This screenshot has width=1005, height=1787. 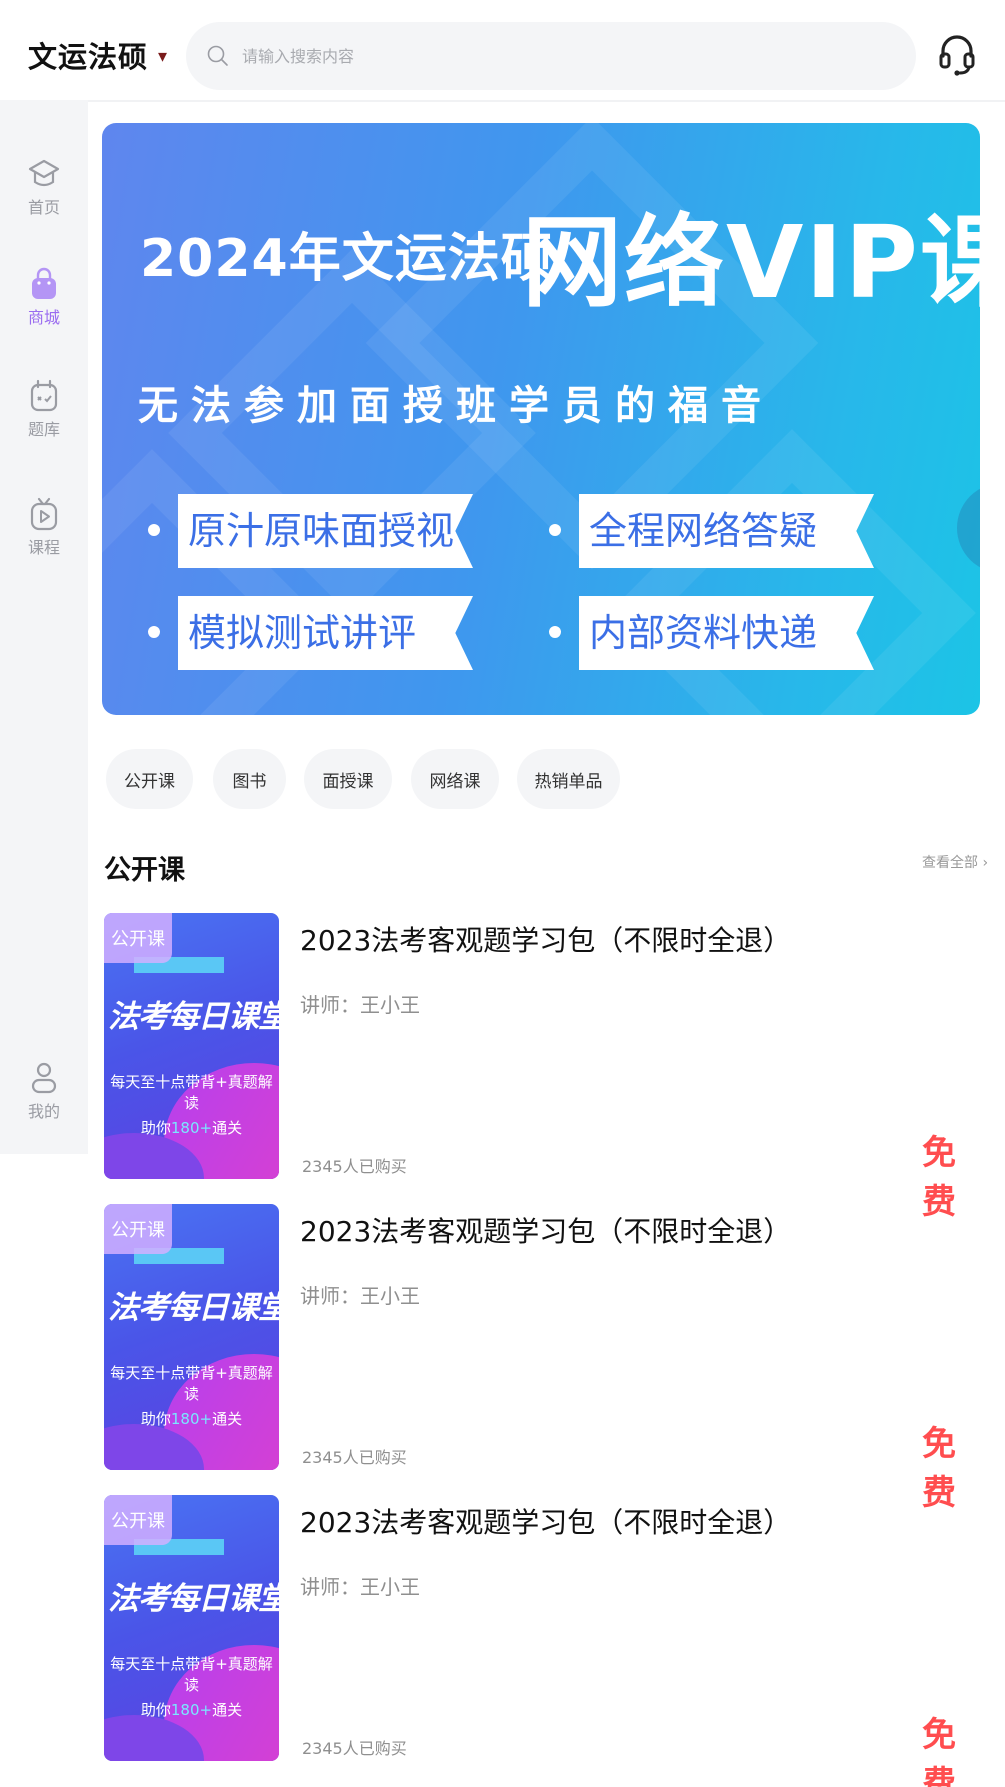 What do you see at coordinates (249, 779) in the screenshot?
I see `tab-books: 图书` at bounding box center [249, 779].